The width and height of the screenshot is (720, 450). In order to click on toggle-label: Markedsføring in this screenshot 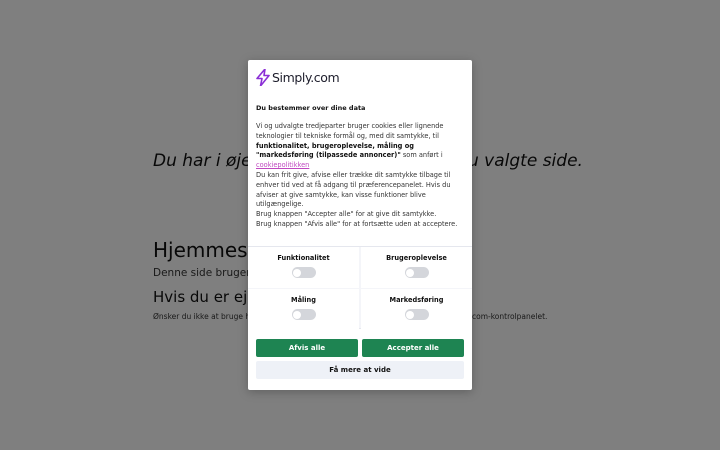, I will do `click(416, 300)`.